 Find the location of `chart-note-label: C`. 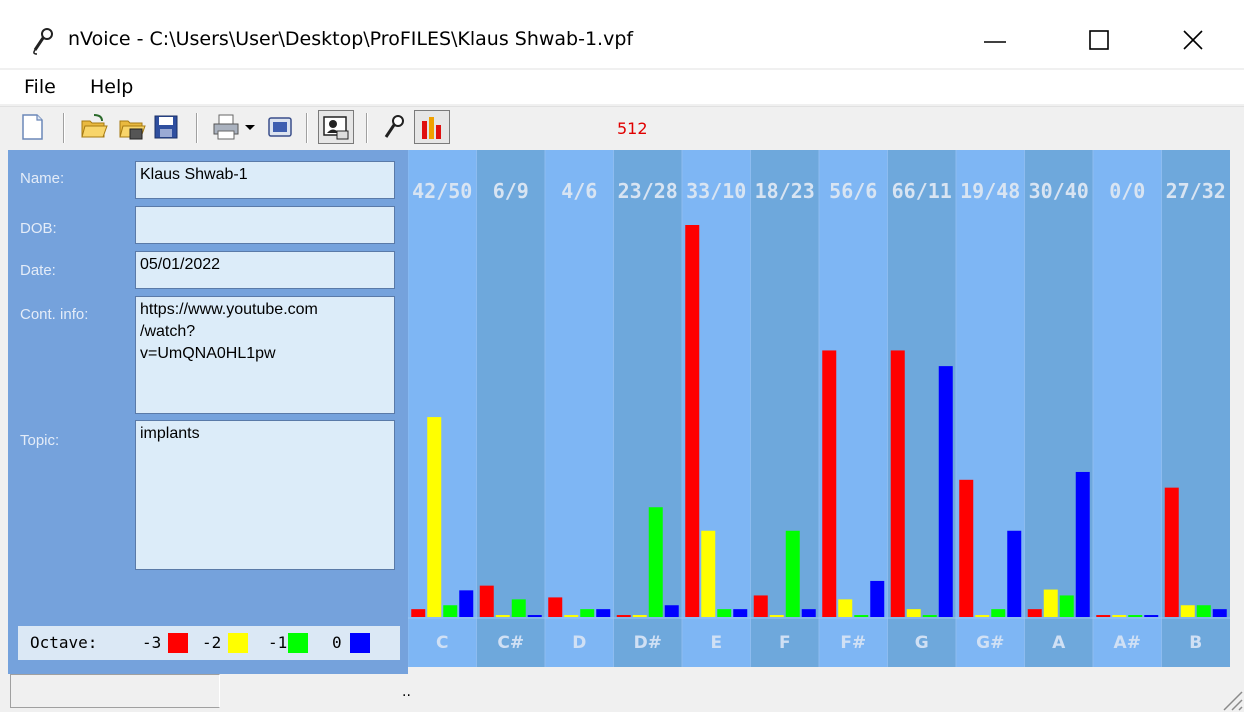

chart-note-label: C is located at coordinates (442, 643).